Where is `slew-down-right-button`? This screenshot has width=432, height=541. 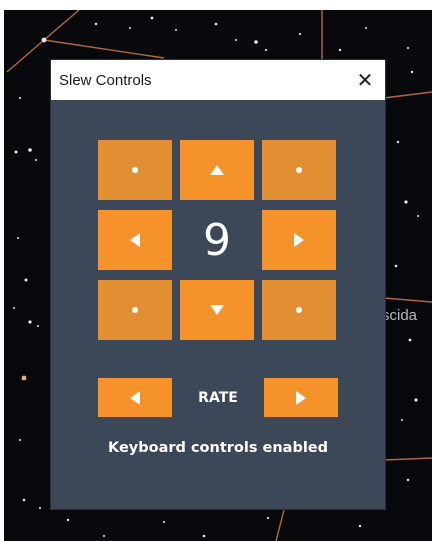
slew-down-right-button is located at coordinates (299, 310).